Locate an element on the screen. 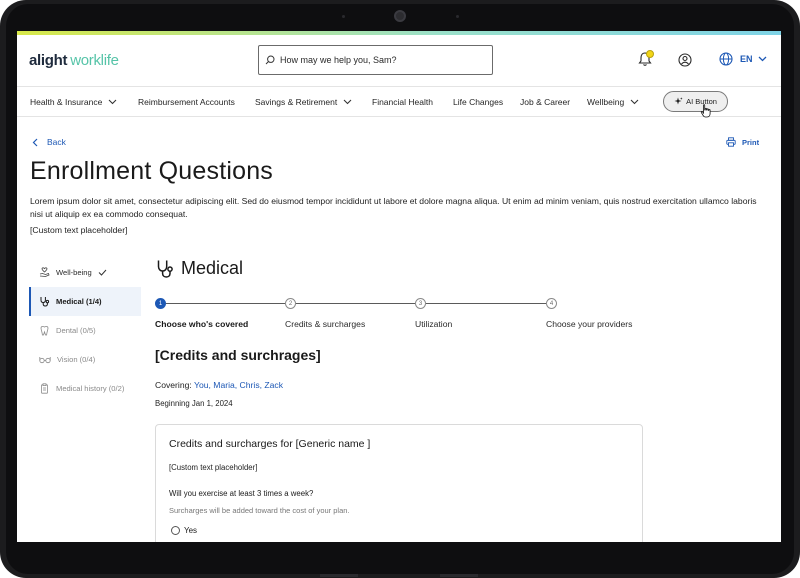 The width and height of the screenshot is (800, 578). back-link: Back is located at coordinates (49, 142).